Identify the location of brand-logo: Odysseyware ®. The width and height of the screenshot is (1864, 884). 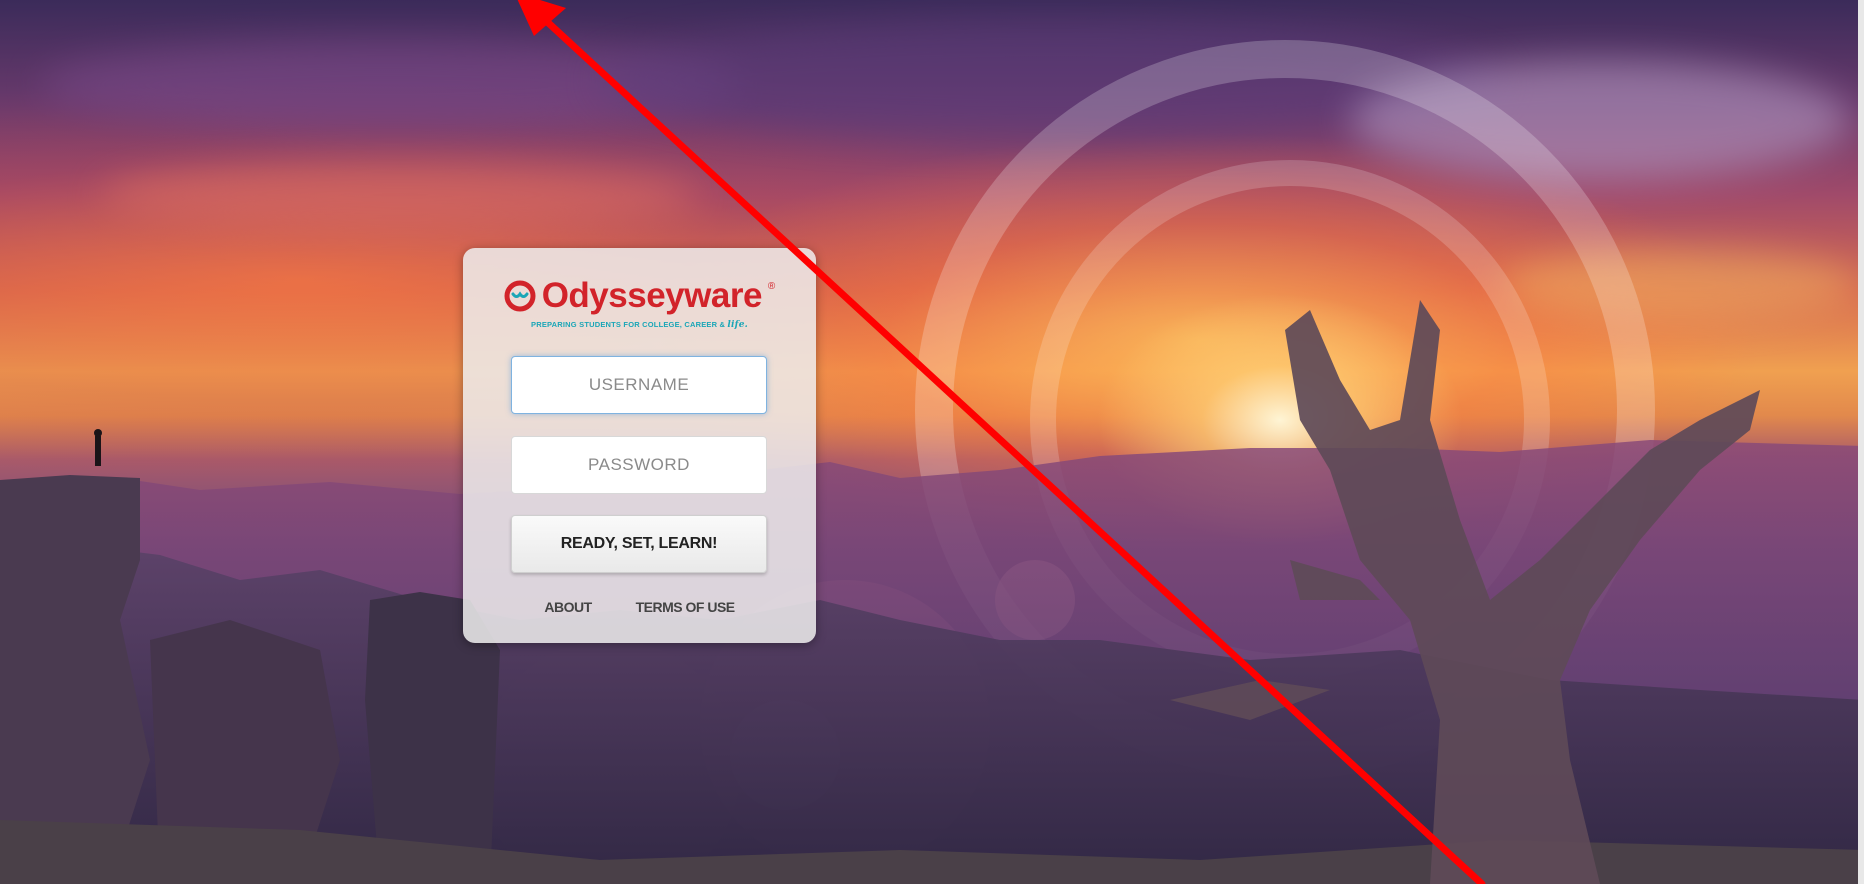
(639, 296).